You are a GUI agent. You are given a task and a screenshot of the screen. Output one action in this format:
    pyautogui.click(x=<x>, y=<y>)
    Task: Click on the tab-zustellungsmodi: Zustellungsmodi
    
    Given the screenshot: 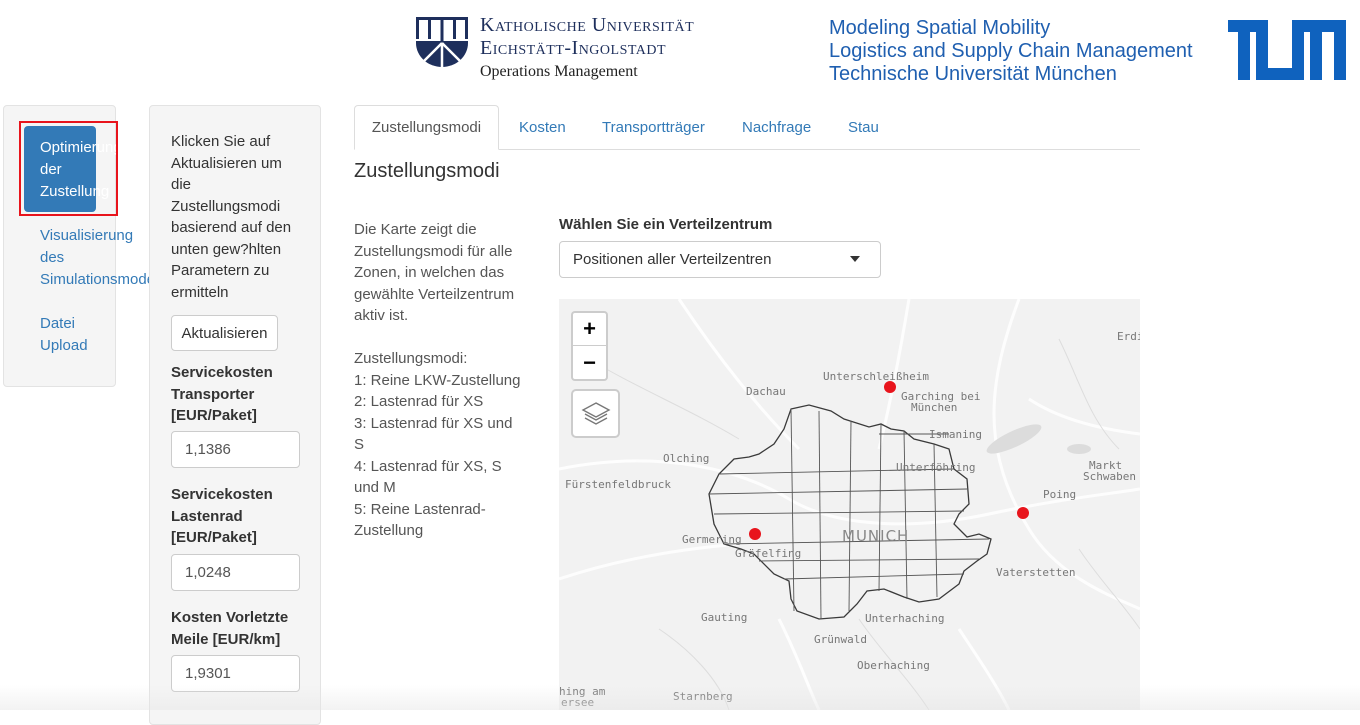 What is the action you would take?
    pyautogui.click(x=426, y=127)
    